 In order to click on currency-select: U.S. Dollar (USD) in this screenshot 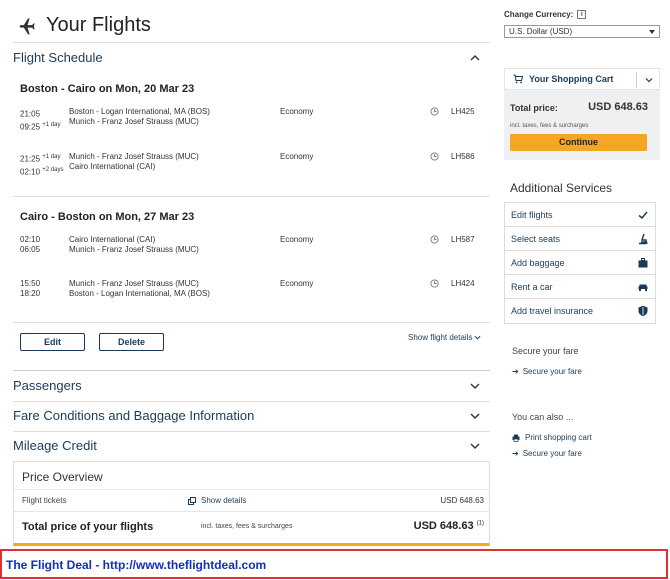, I will do `click(582, 31)`.